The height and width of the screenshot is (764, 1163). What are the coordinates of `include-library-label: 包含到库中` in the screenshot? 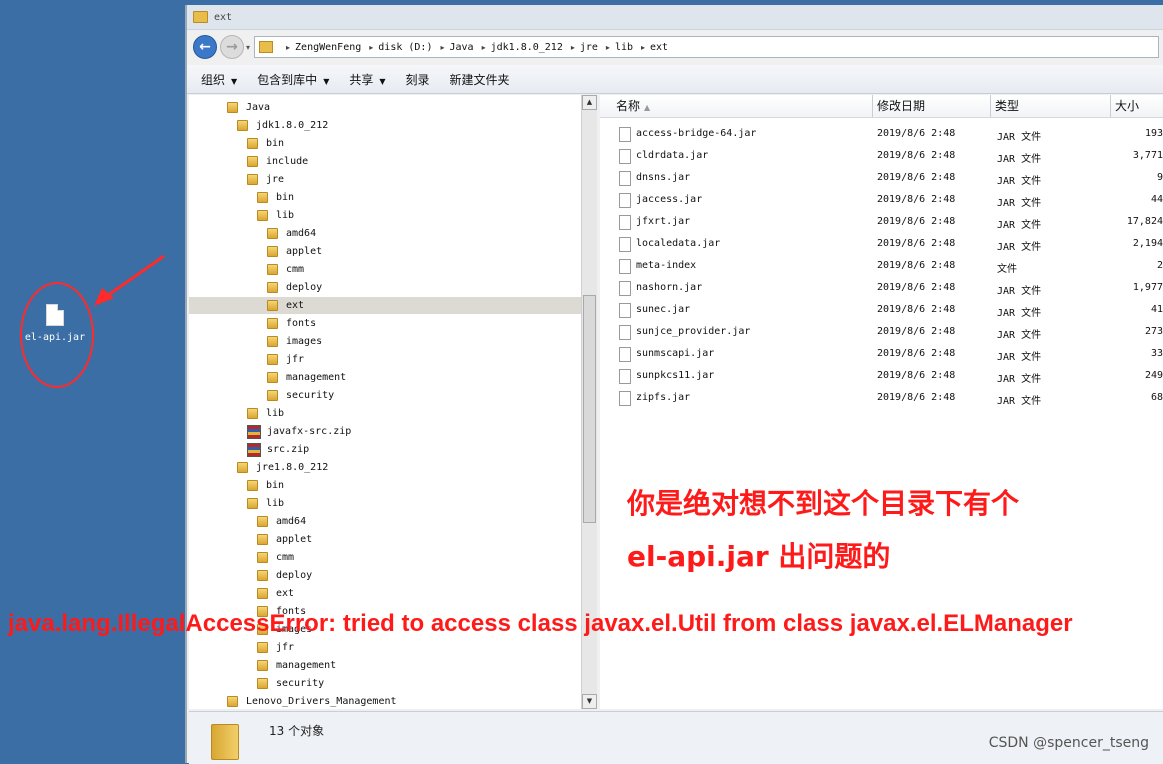 It's located at (287, 79).